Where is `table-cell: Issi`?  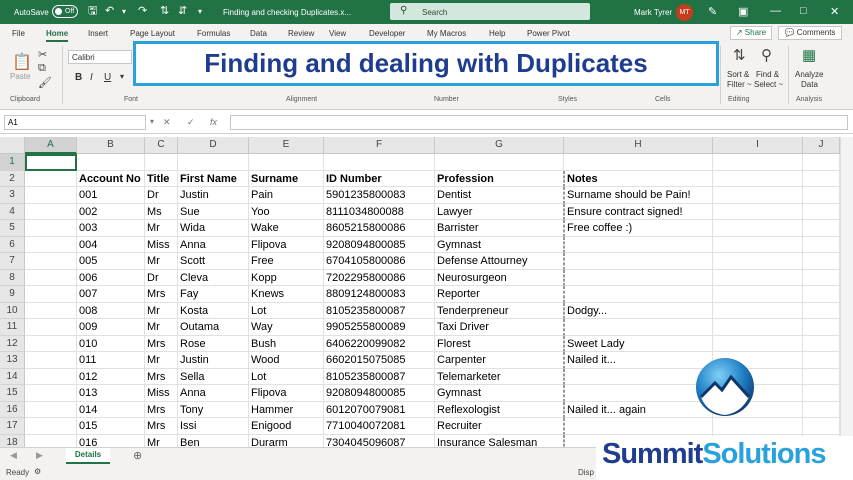 table-cell: Issi is located at coordinates (213, 426).